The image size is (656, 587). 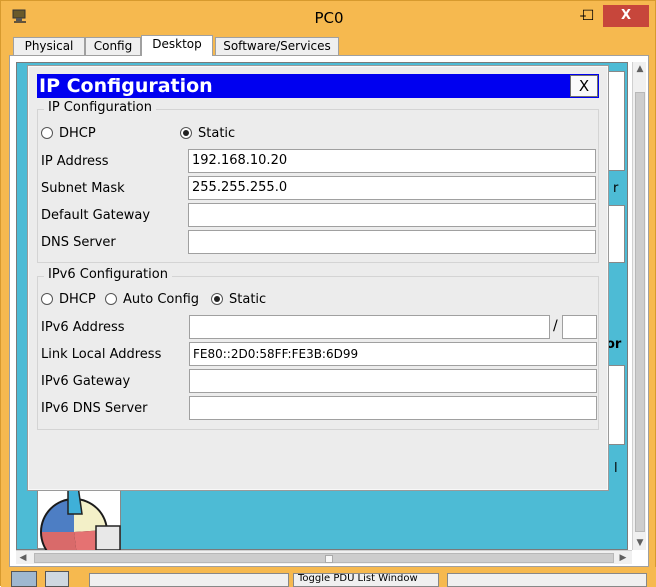 I want to click on close-window-button: X, so click(x=626, y=16).